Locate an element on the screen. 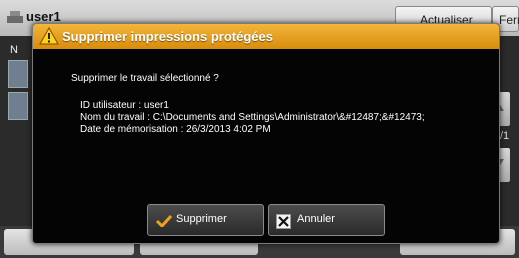 This screenshot has width=519, height=258. confirm-question: Supprimer le travail sélectionné ? is located at coordinates (145, 78).